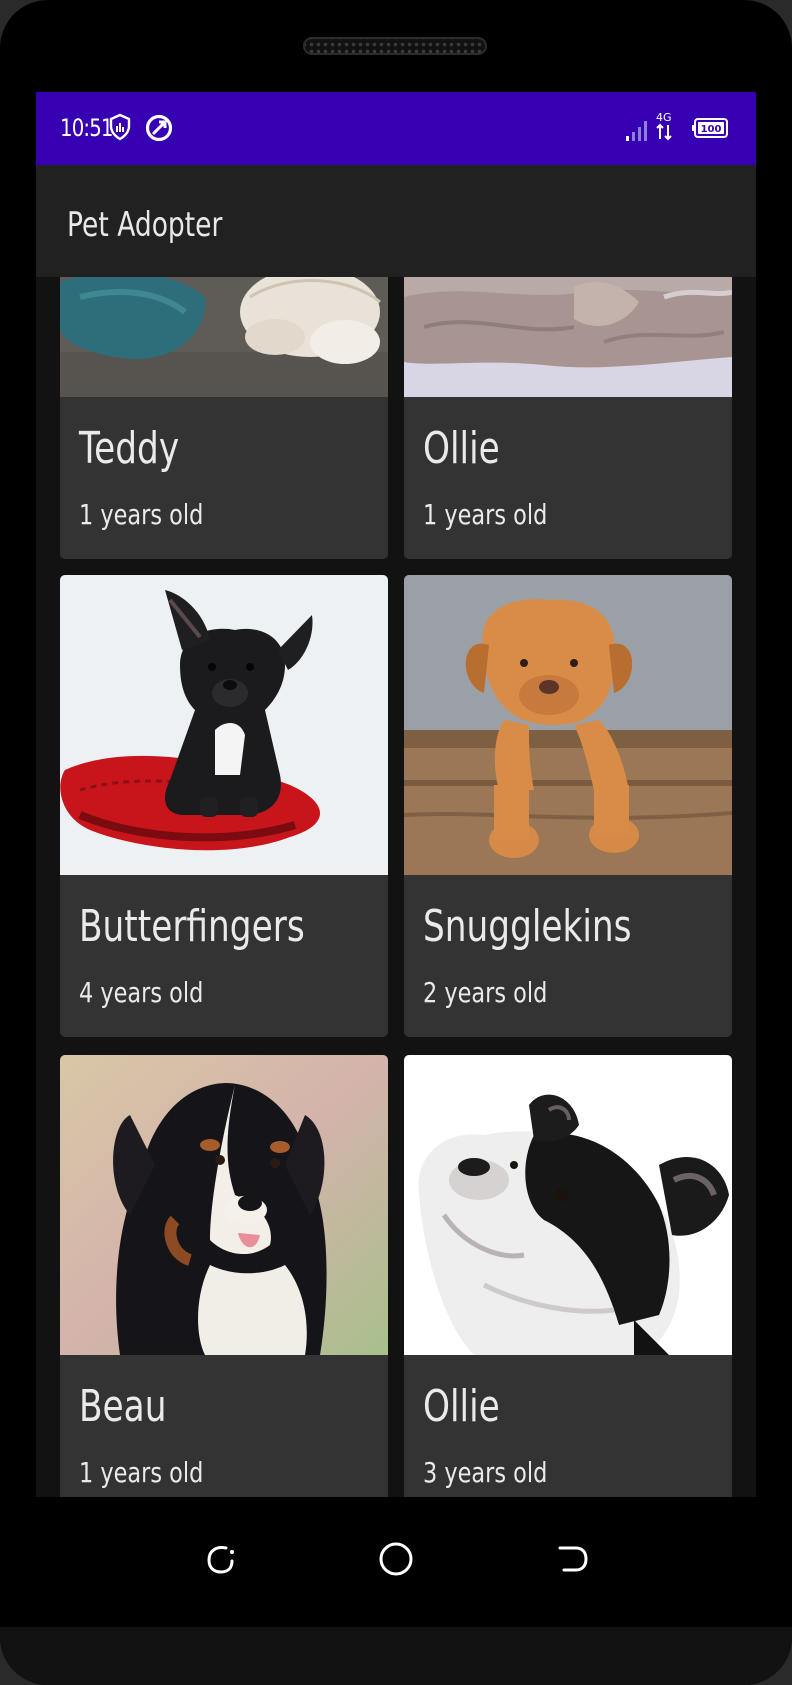 Image resolution: width=792 pixels, height=1685 pixels. I want to click on network-4g-icon: 4G, so click(665, 128).